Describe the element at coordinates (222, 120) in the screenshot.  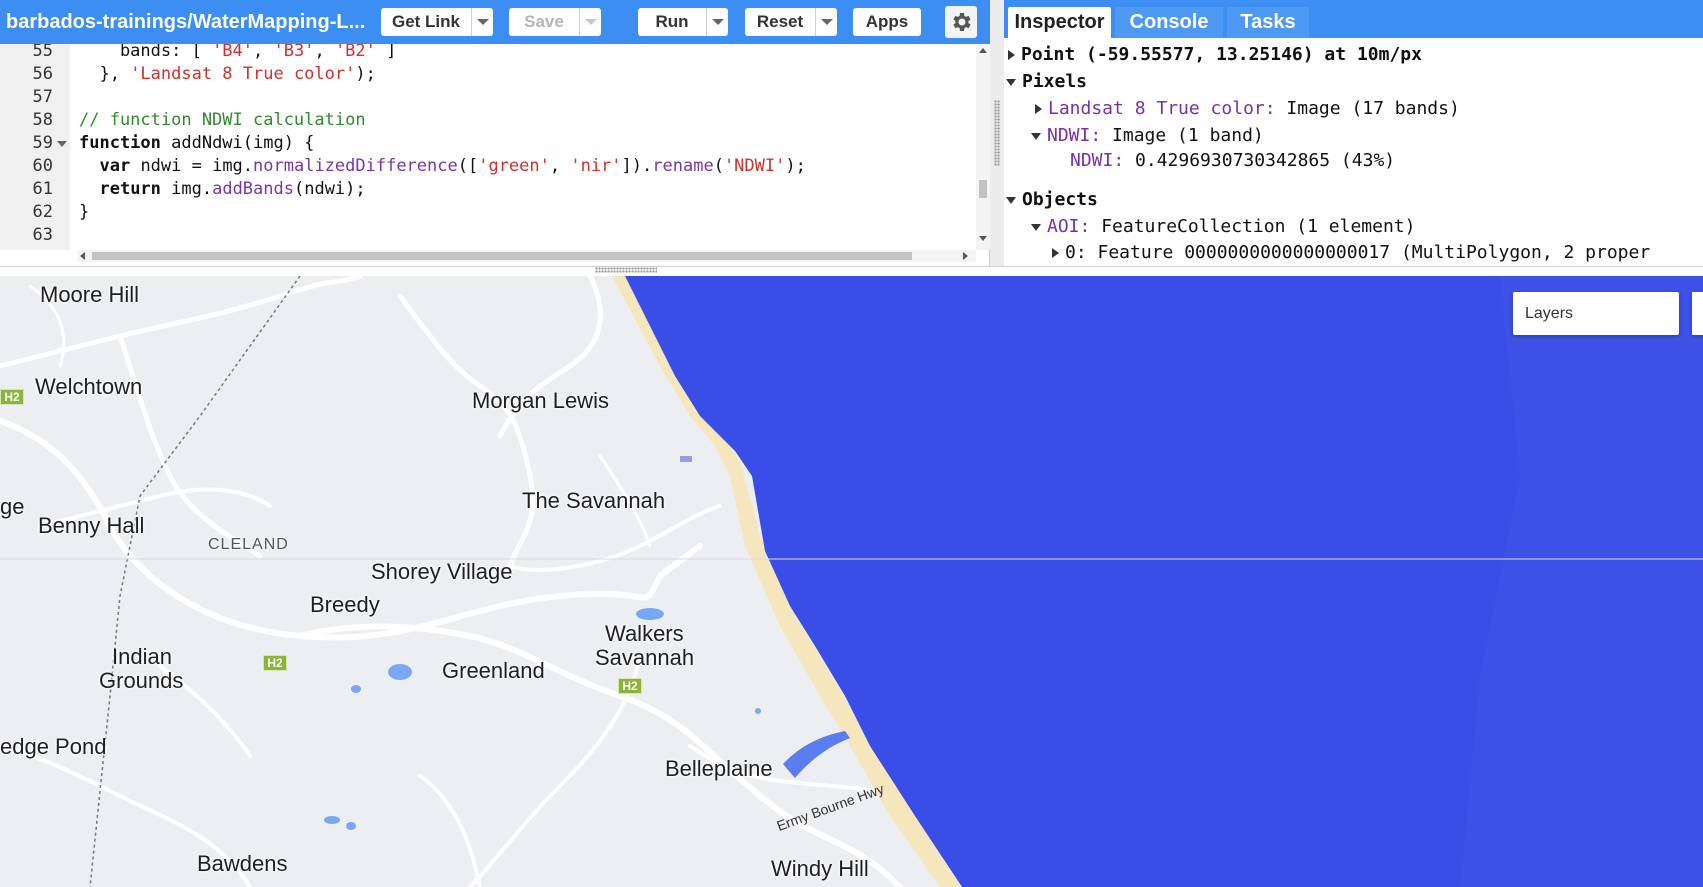
I see `code-token: // function NDWI calculation` at that location.